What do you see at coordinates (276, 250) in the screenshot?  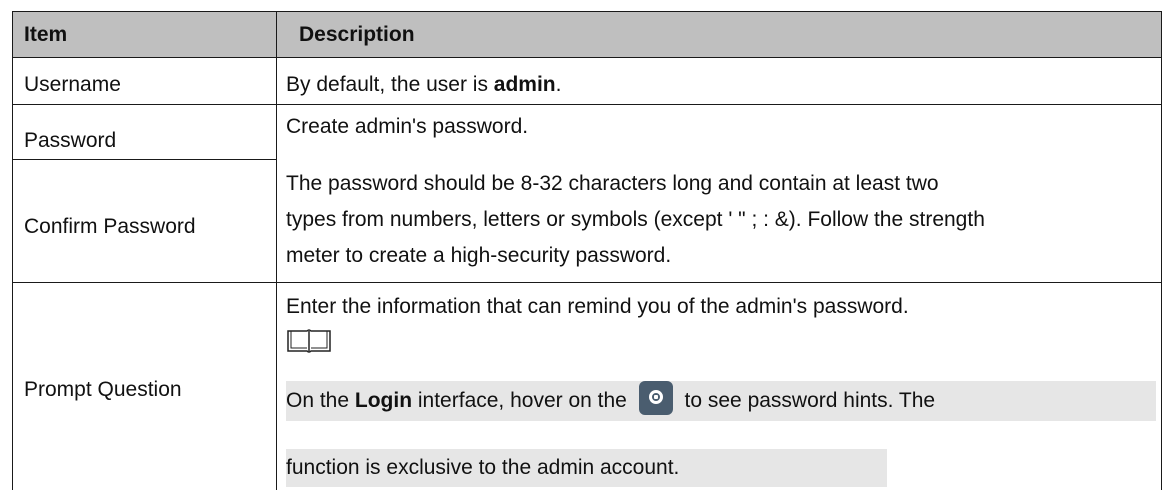 I see `column-divider` at bounding box center [276, 250].